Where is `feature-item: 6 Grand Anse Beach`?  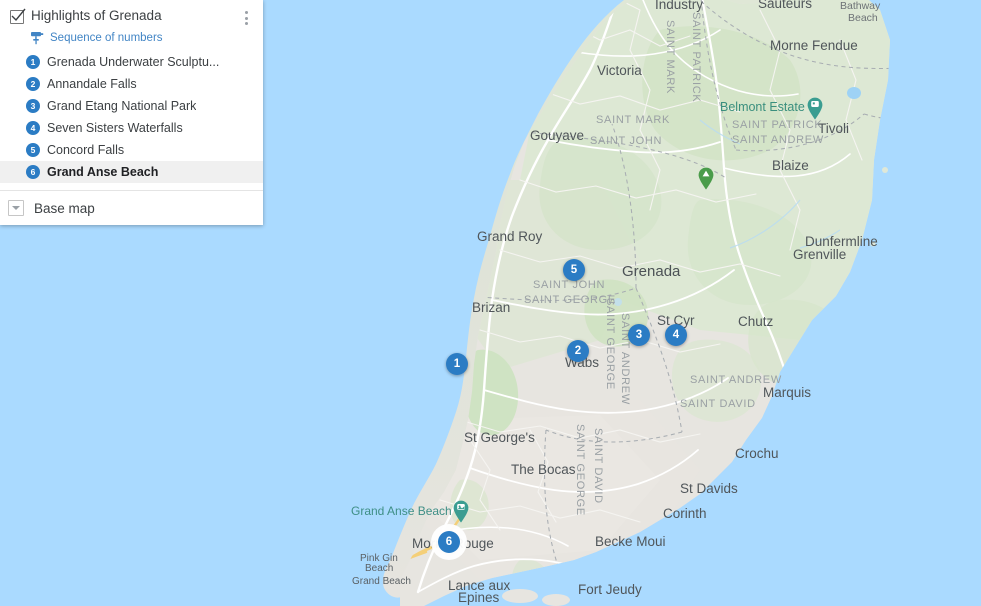
feature-item: 6 Grand Anse Beach is located at coordinates (131, 172).